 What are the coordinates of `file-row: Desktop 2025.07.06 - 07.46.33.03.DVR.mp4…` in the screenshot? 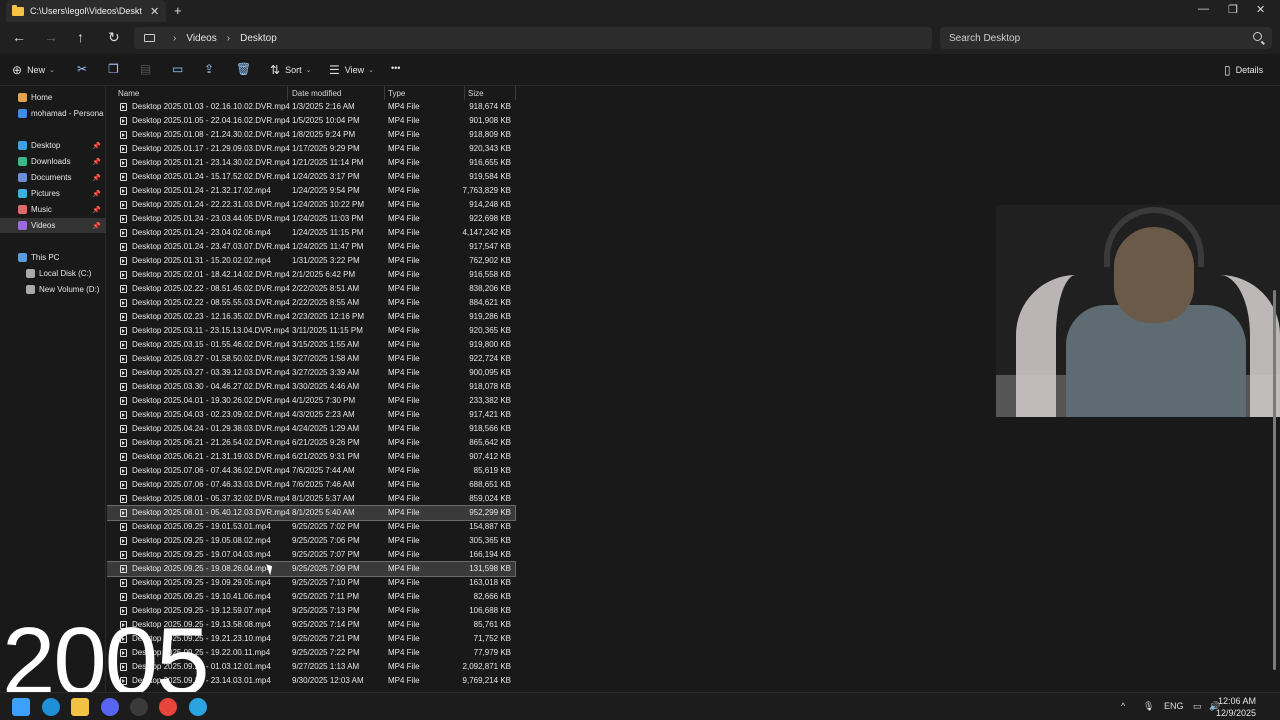 It's located at (311, 485).